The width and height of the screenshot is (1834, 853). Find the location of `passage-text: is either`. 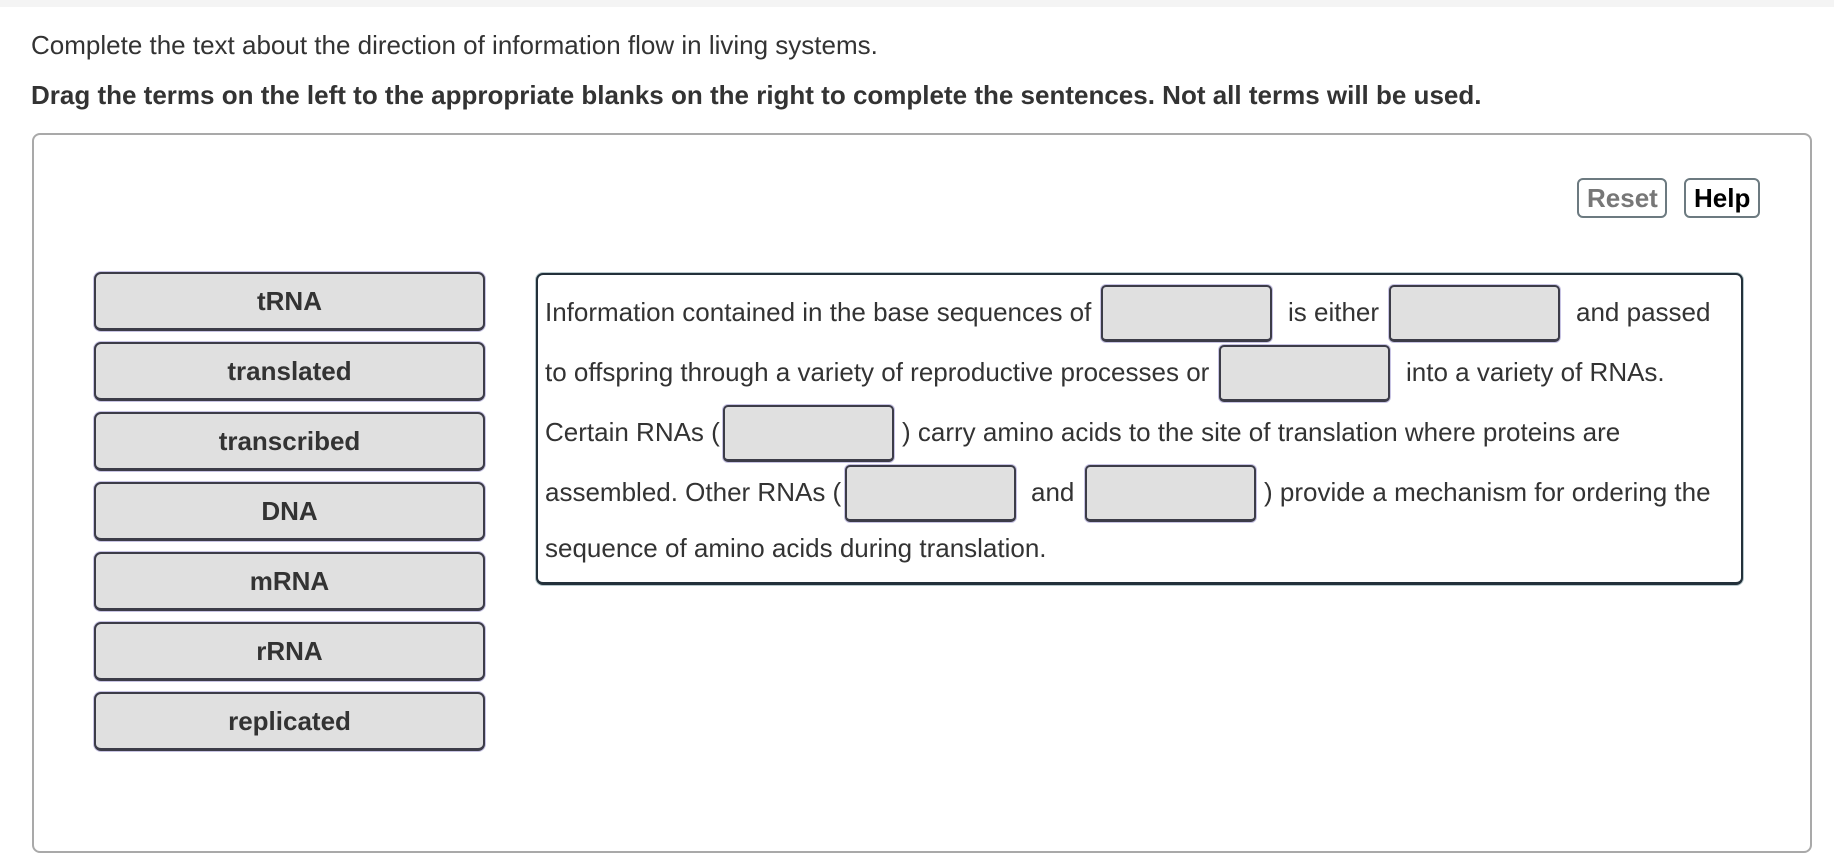

passage-text: is either is located at coordinates (1334, 312).